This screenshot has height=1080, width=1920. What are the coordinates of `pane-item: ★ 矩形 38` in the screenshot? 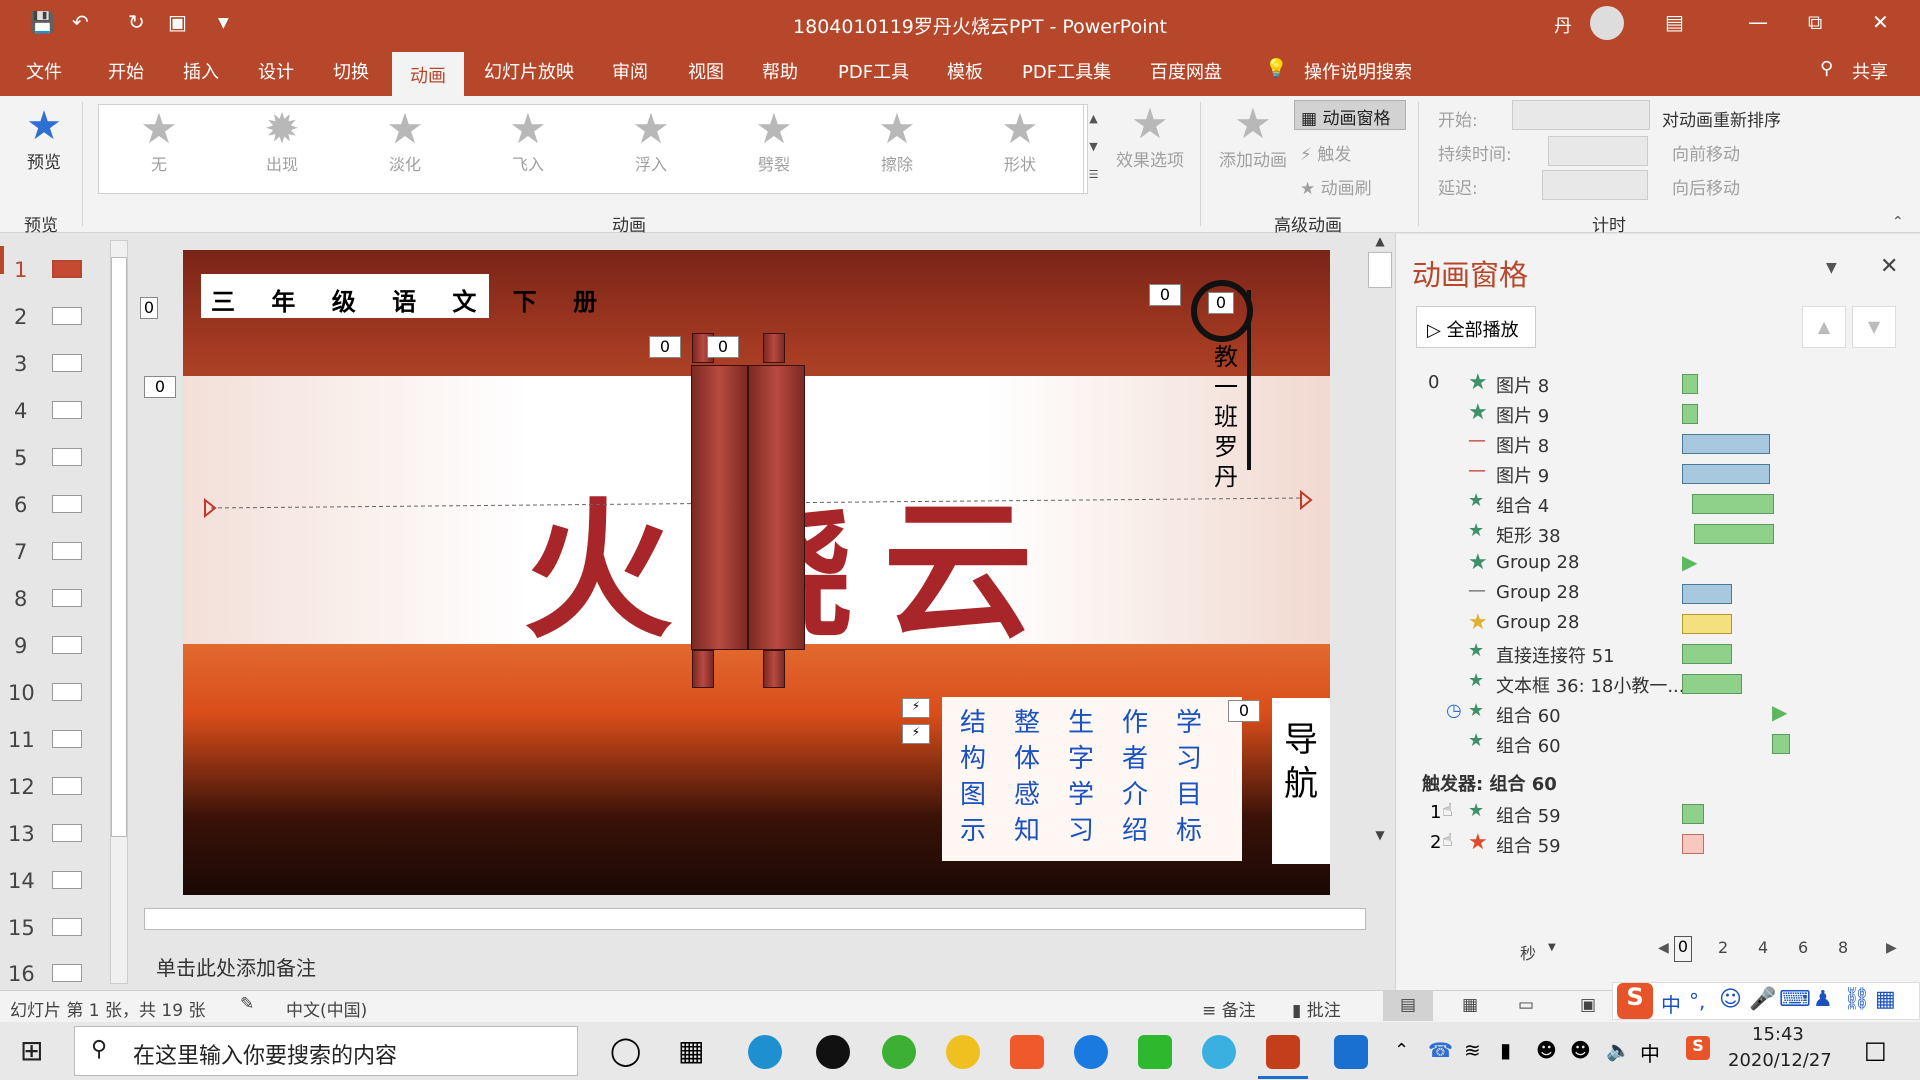 It's located at (1658, 534).